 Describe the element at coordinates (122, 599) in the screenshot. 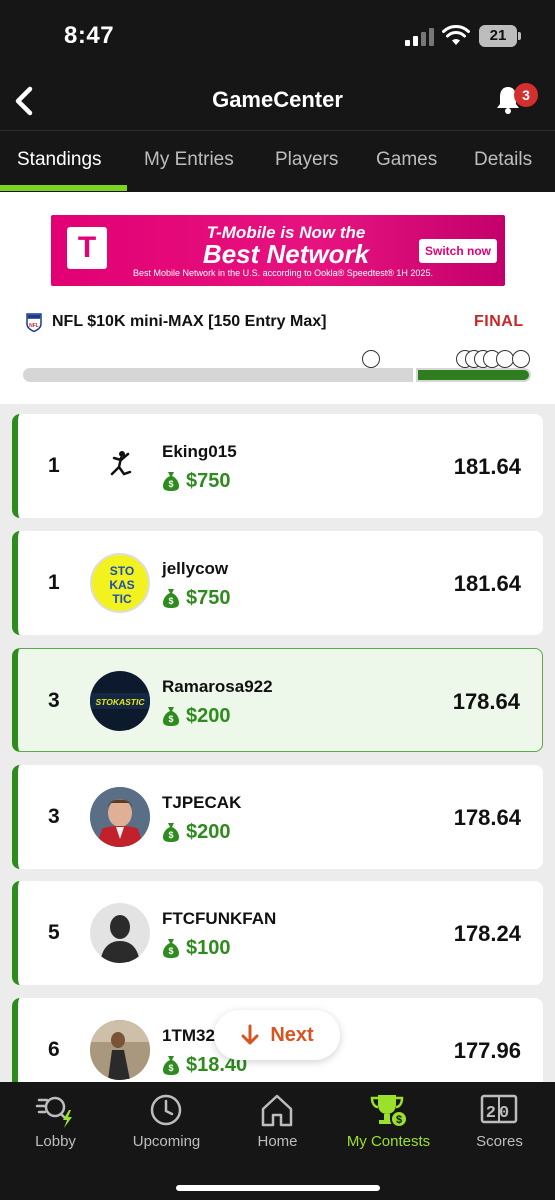

I see `avatar-text-line: TIC` at that location.